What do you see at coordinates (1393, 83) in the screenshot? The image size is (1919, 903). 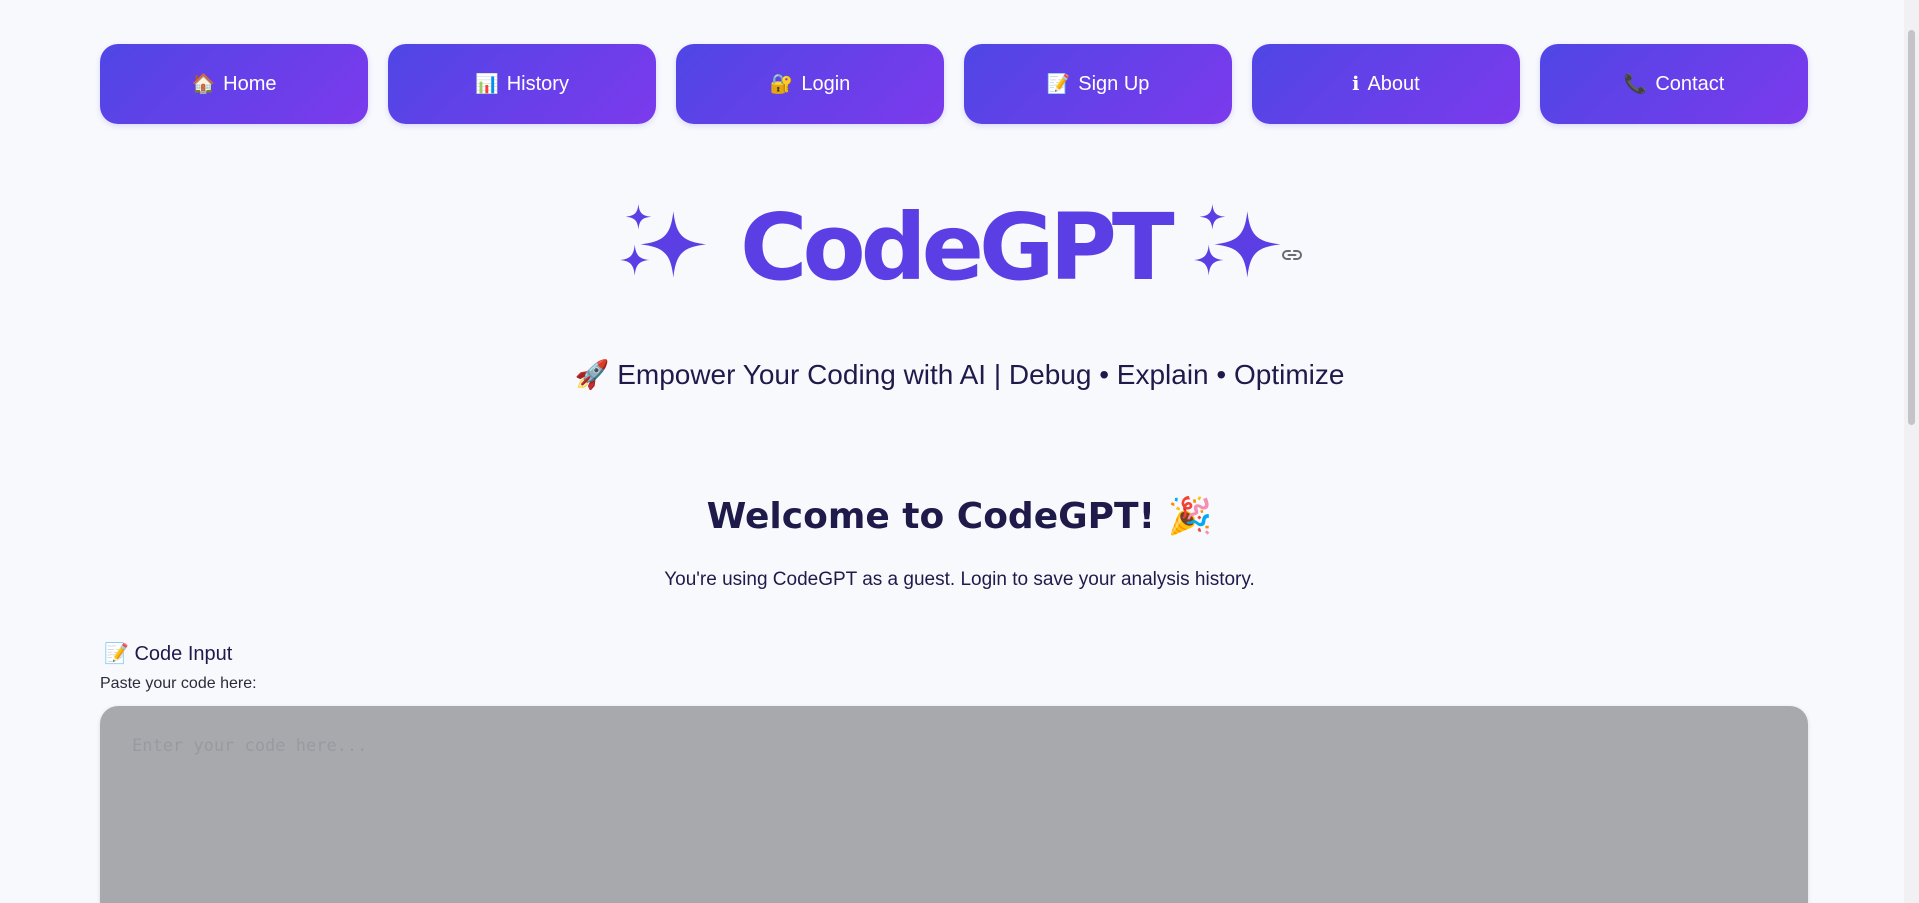 I see `nav-about-label: About` at bounding box center [1393, 83].